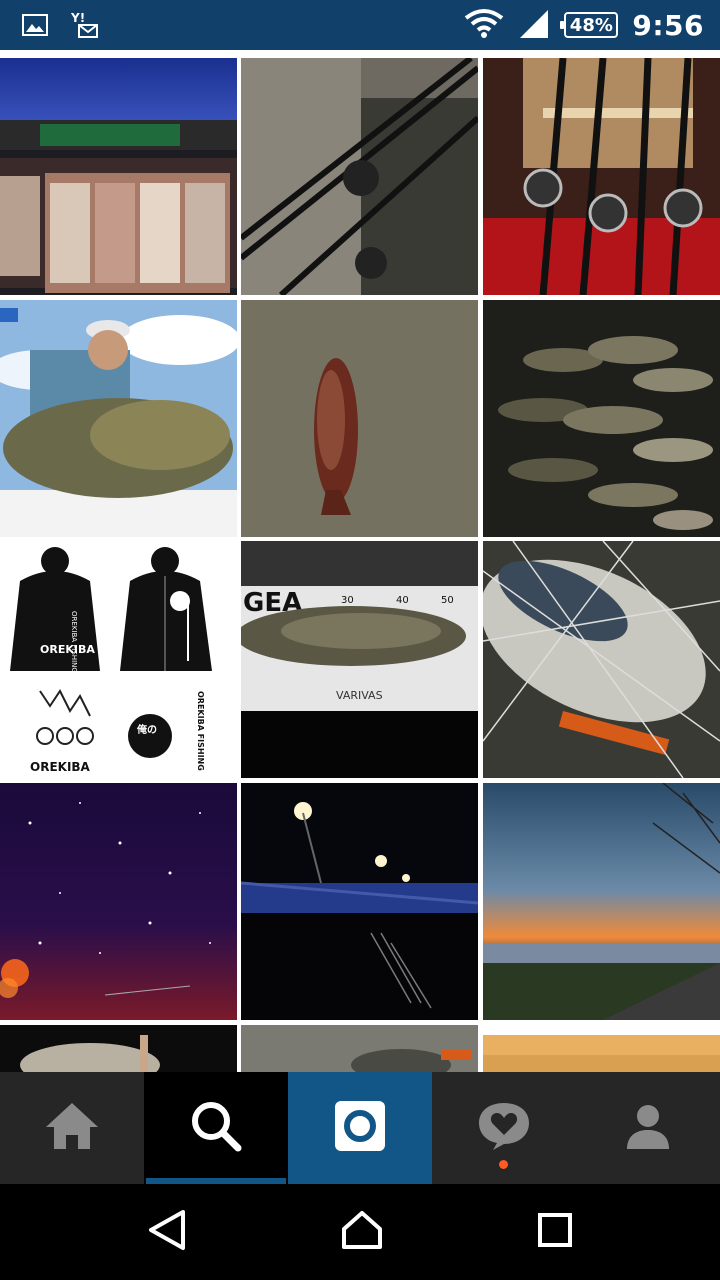 The image size is (720, 1280). I want to click on back-icon, so click(167, 1232).